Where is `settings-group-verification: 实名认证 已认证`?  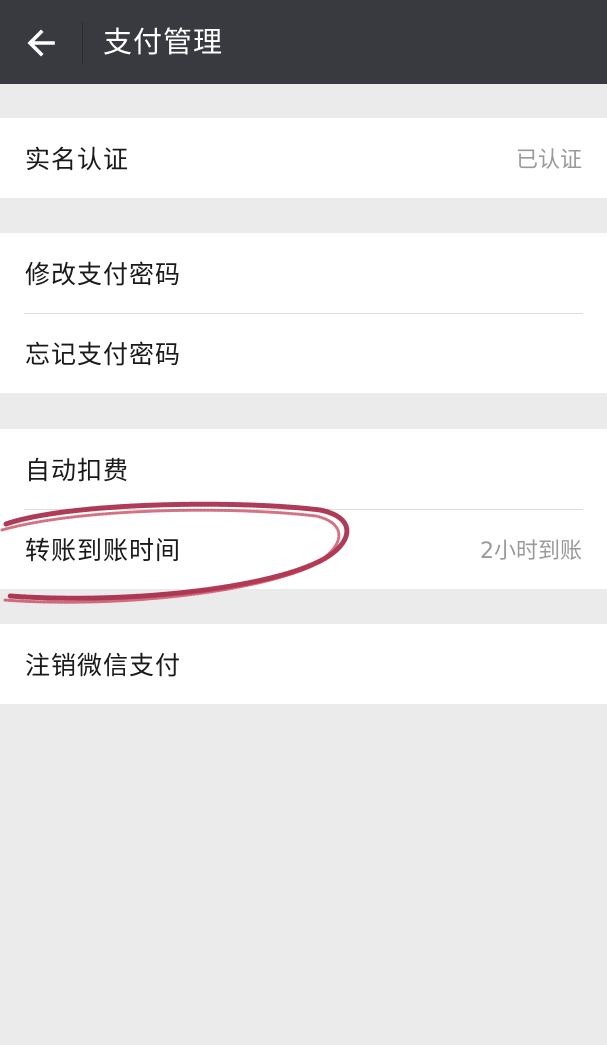
settings-group-verification: 实名认证 已认证 is located at coordinates (303, 158).